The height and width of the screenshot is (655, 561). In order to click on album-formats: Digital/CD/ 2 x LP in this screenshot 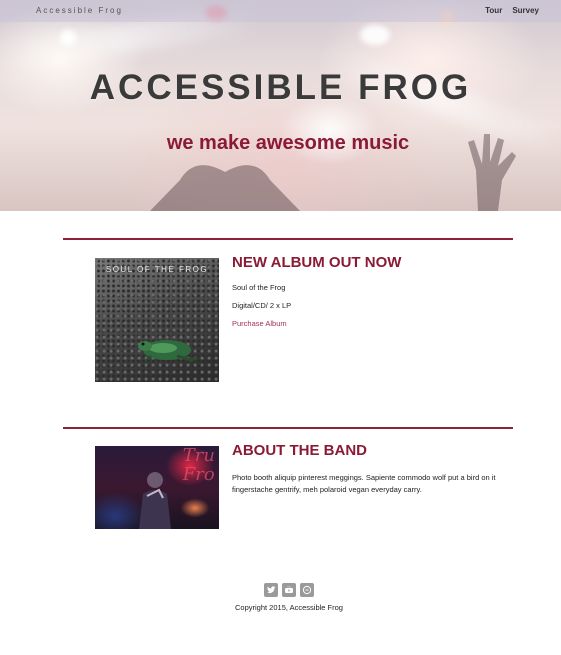, I will do `click(262, 305)`.